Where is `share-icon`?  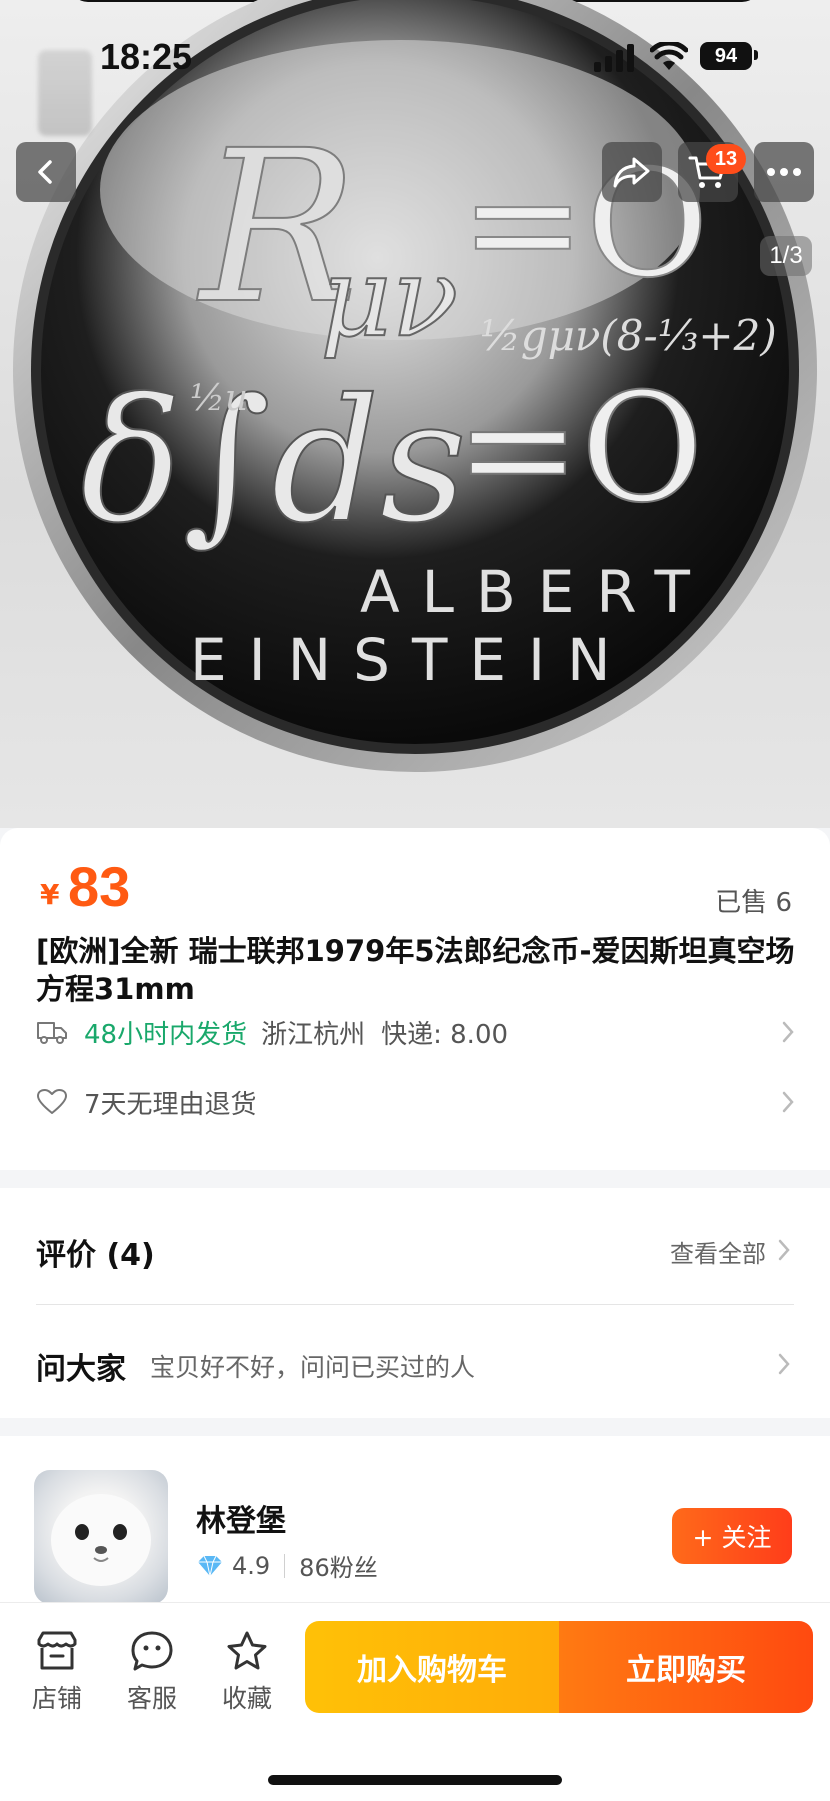 share-icon is located at coordinates (631, 172).